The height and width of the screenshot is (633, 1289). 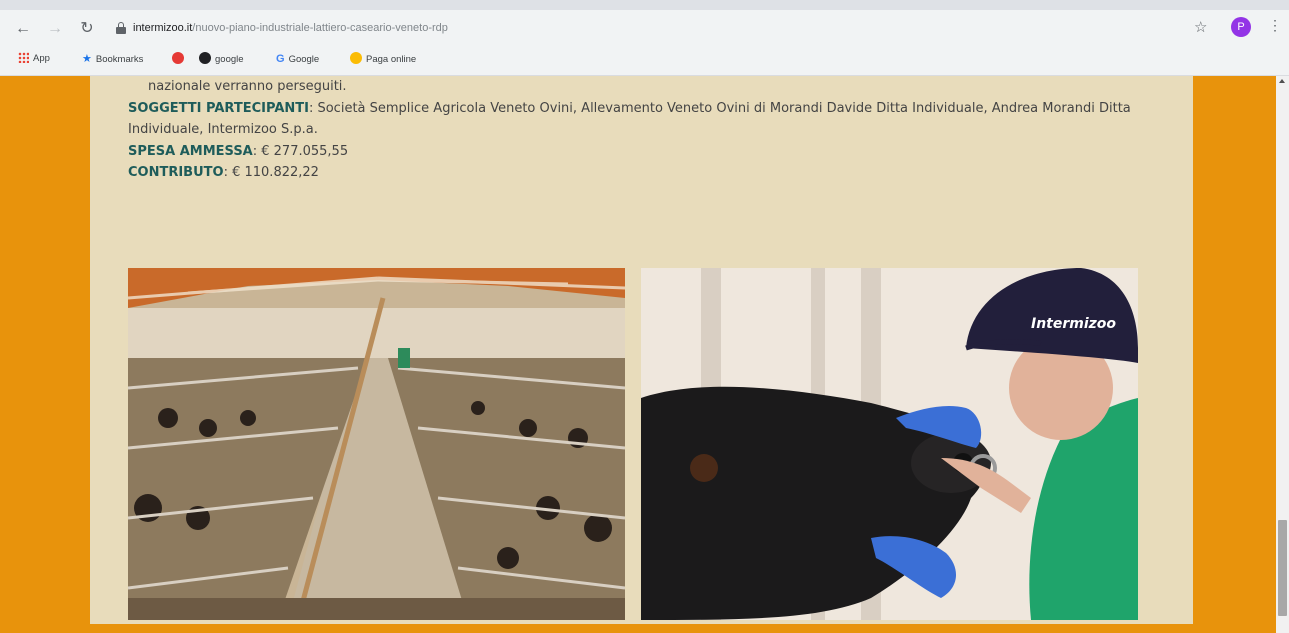 I want to click on bookmark-label: Google, so click(x=304, y=59).